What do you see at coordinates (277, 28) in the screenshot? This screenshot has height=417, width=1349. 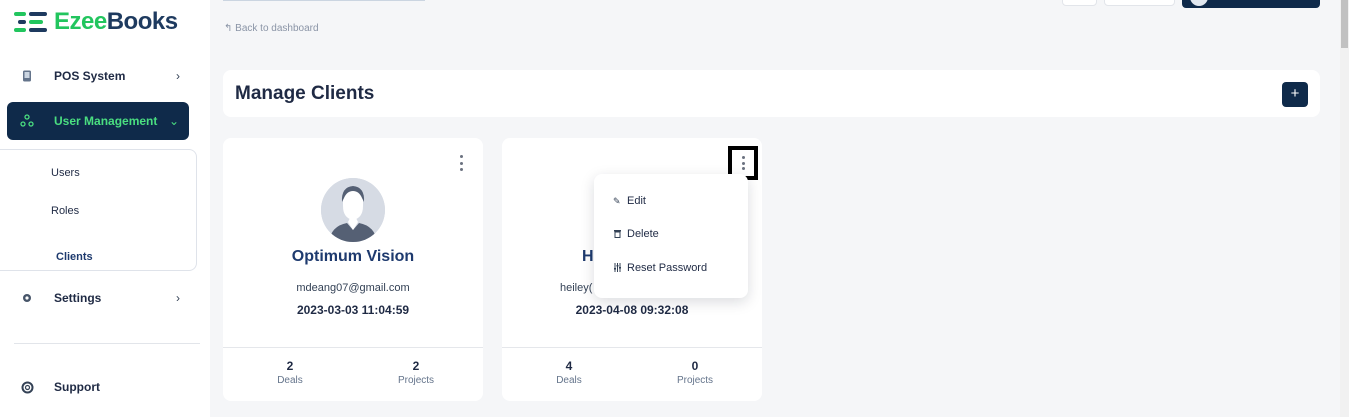 I see `back-link-label: Back to dashboard` at bounding box center [277, 28].